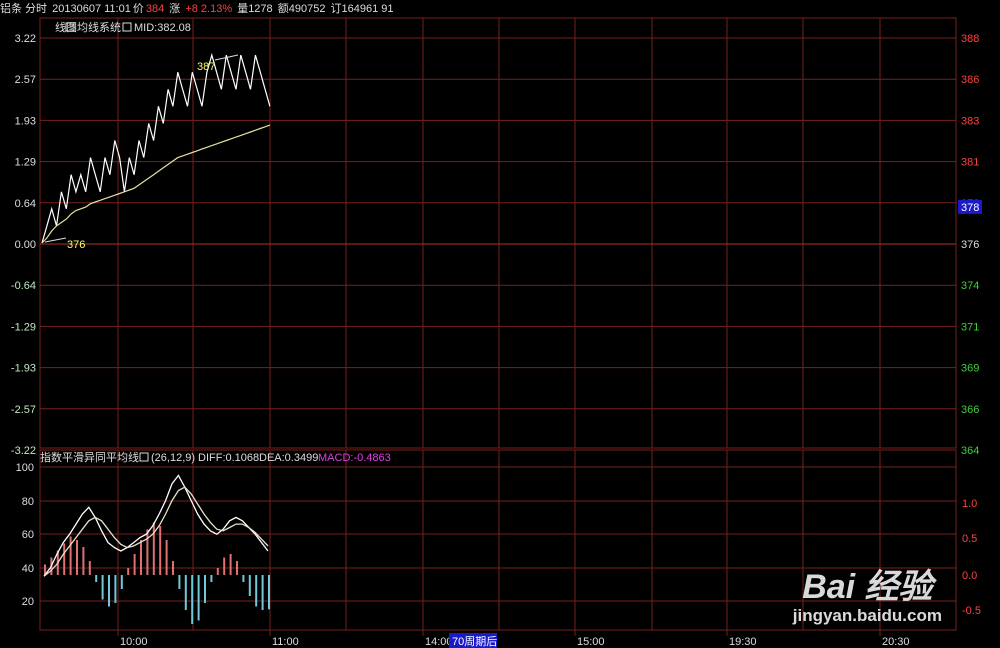  What do you see at coordinates (970, 163) in the screenshot?
I see `price-tick-label: 381` at bounding box center [970, 163].